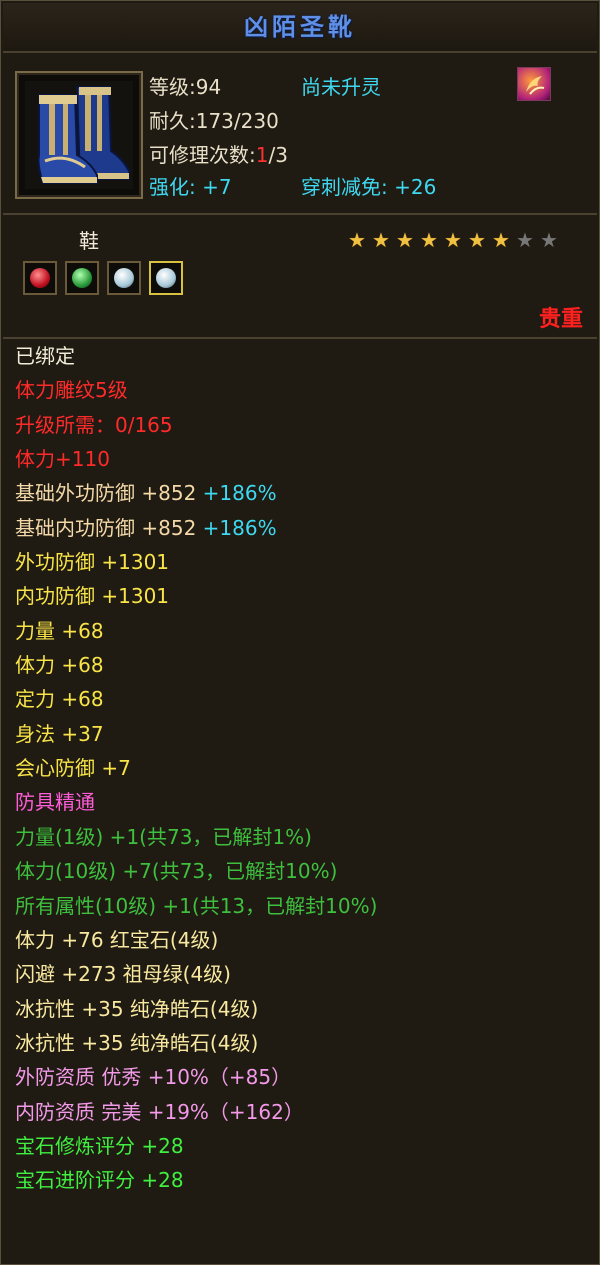  I want to click on list-item: 力量 +68, so click(59, 630).